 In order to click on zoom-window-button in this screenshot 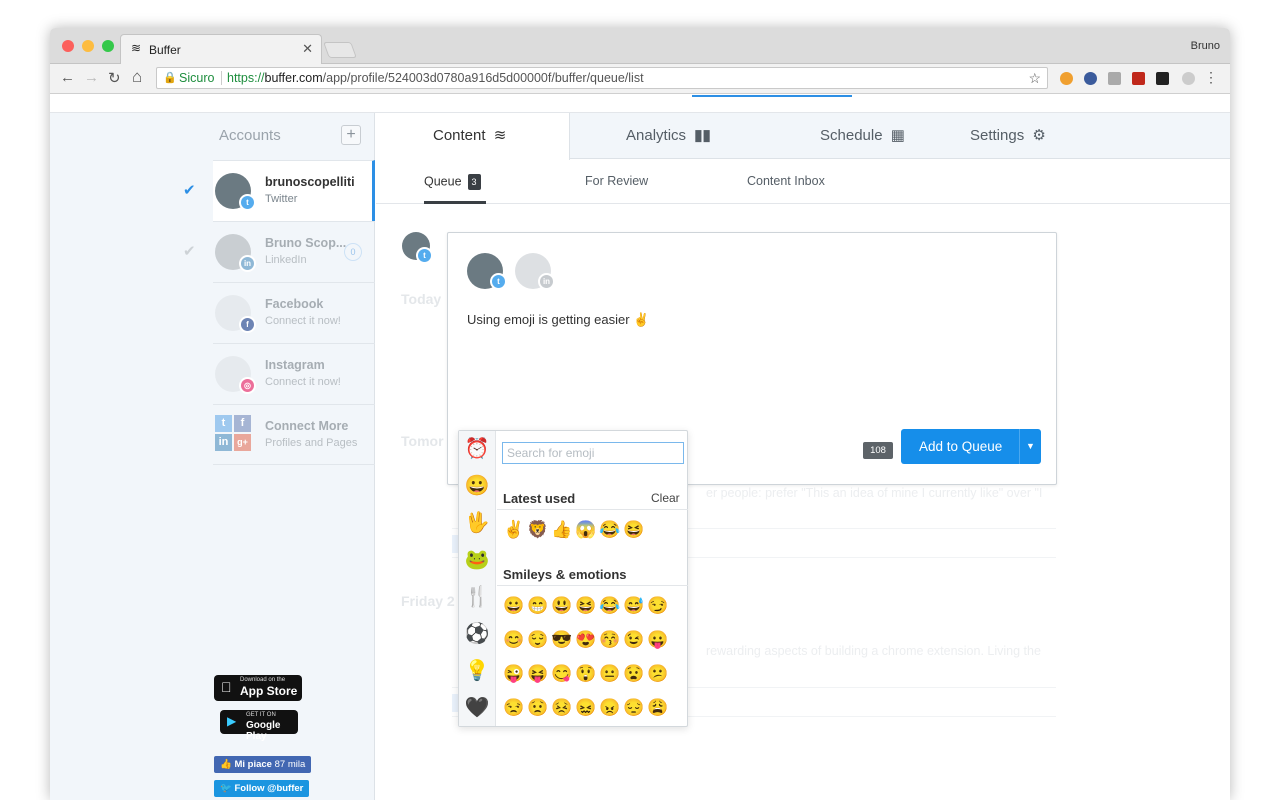, I will do `click(108, 46)`.